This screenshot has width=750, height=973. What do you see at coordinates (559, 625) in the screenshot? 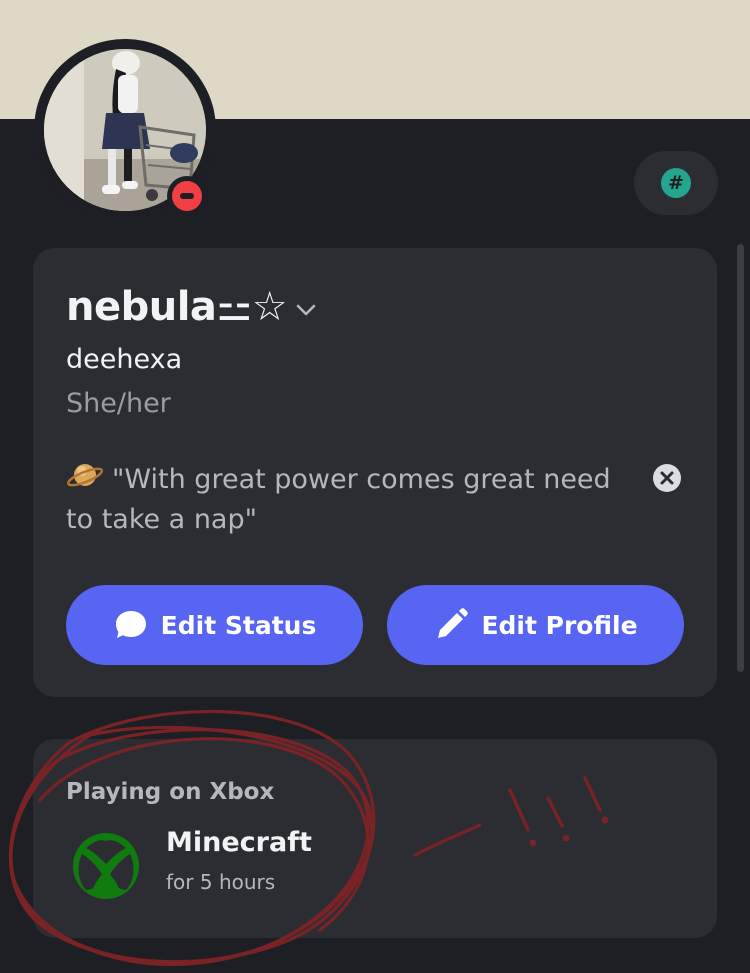
I see `edit-profile-label: Edit Profile` at bounding box center [559, 625].